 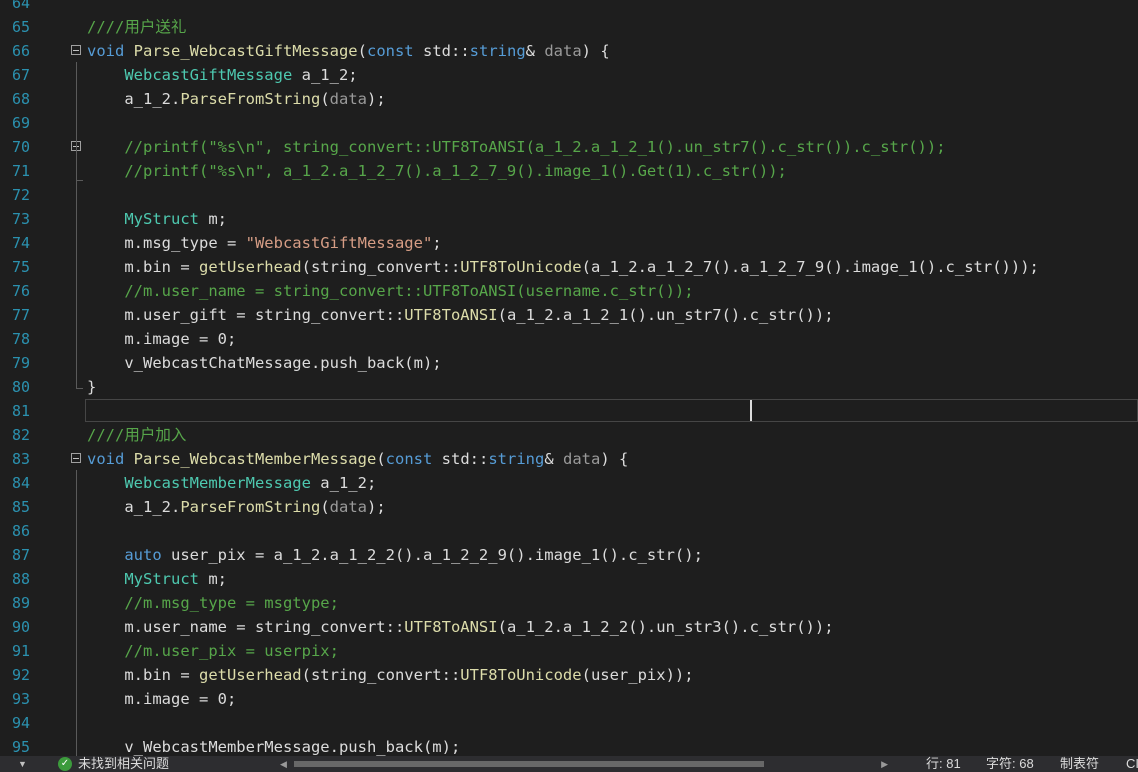 What do you see at coordinates (569, 75) in the screenshot?
I see `code-line: 67 WebcastGiftMessage a_1_2;` at bounding box center [569, 75].